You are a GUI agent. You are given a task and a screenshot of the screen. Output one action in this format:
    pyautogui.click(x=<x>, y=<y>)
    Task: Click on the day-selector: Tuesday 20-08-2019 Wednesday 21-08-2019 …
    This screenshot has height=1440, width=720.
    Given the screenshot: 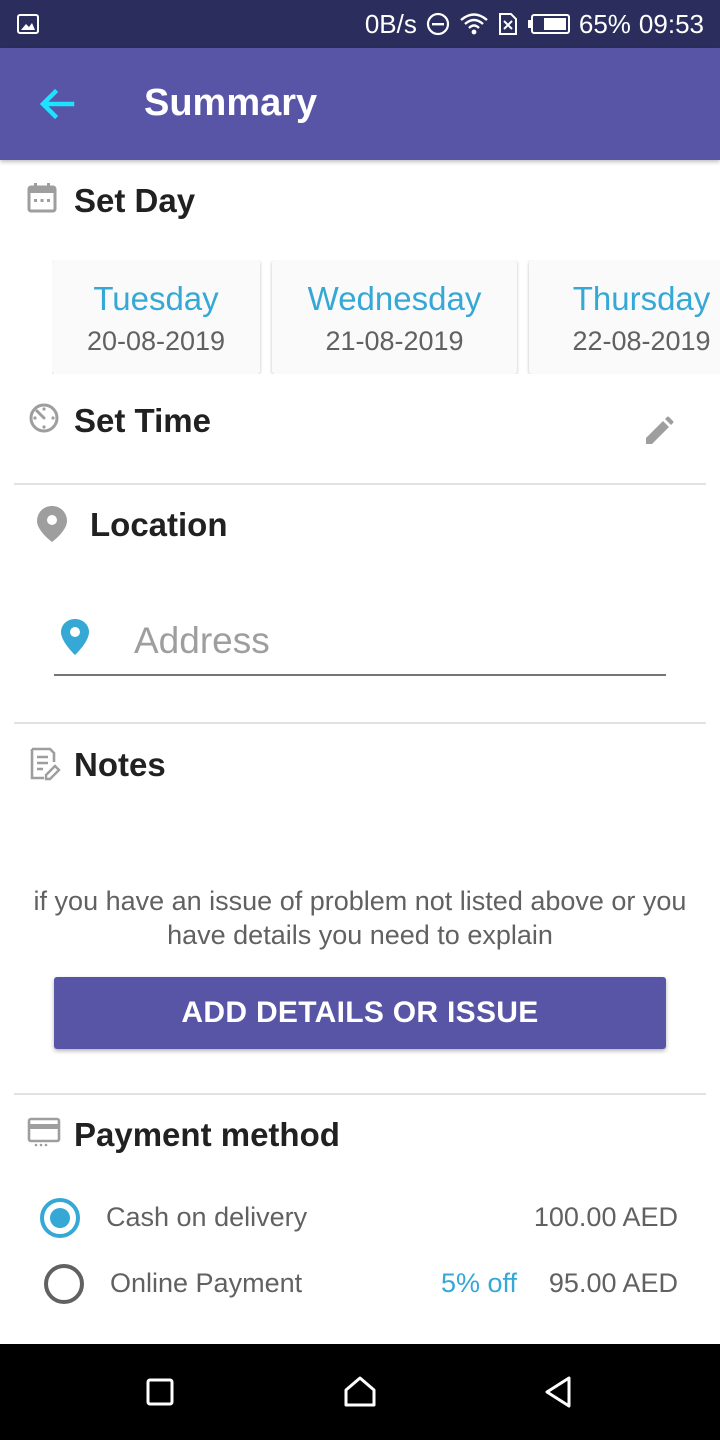 What is the action you would take?
    pyautogui.click(x=386, y=317)
    